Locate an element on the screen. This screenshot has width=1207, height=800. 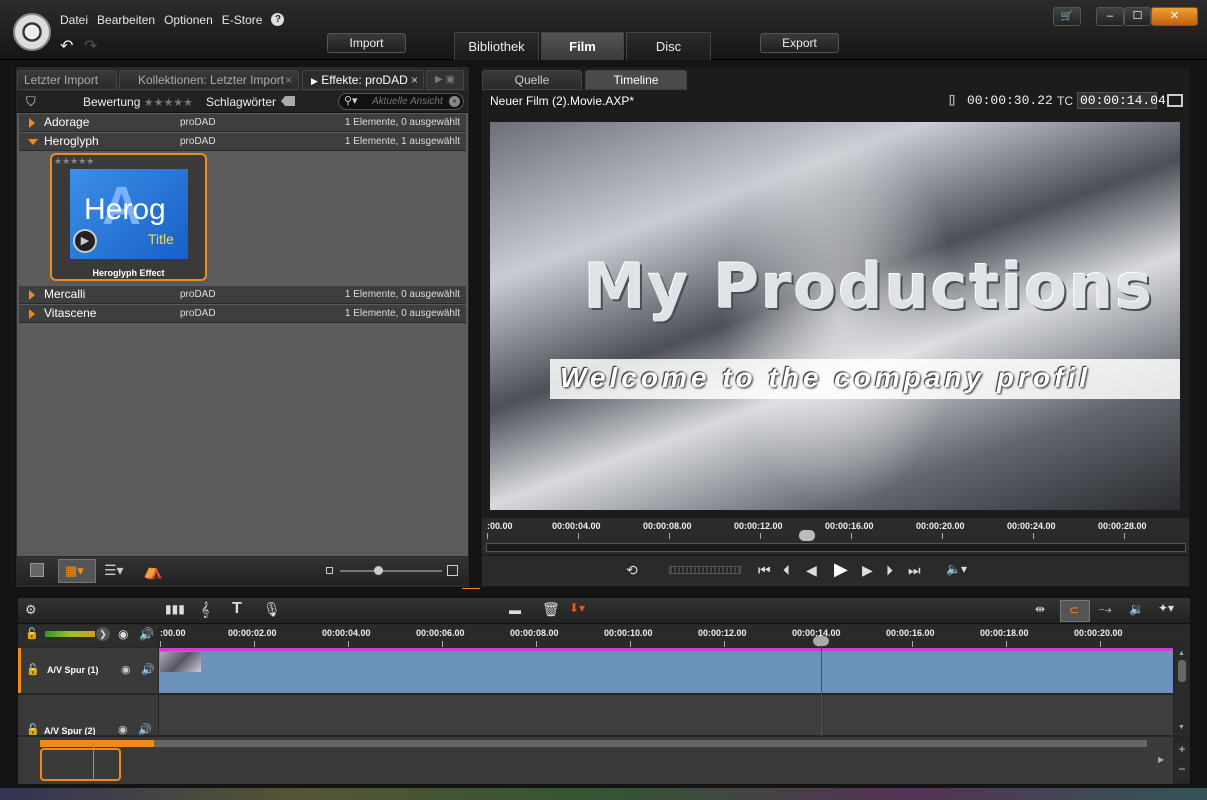
timeline-playhead is located at coordinates (821, 691).